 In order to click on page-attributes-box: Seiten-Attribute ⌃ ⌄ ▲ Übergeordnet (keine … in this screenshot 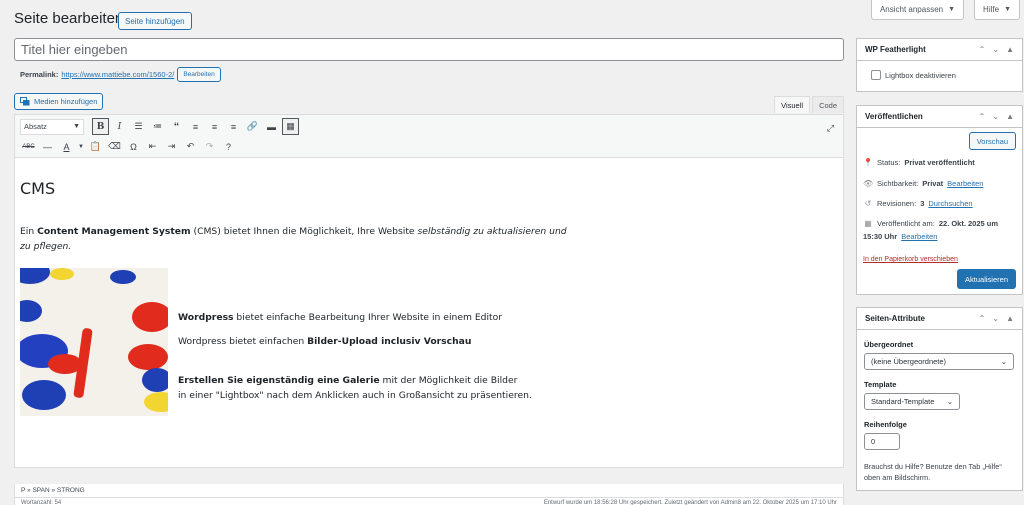, I will do `click(939, 399)`.